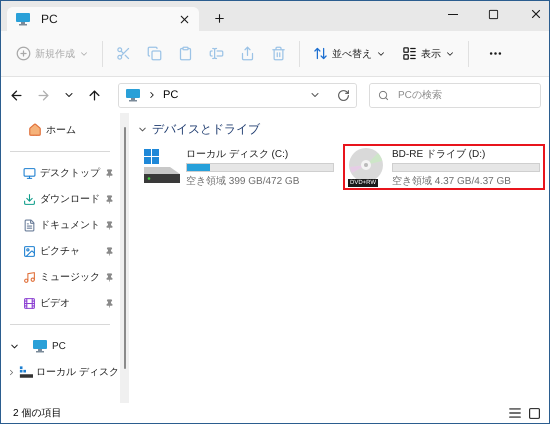  I want to click on rename-icon, so click(216, 53).